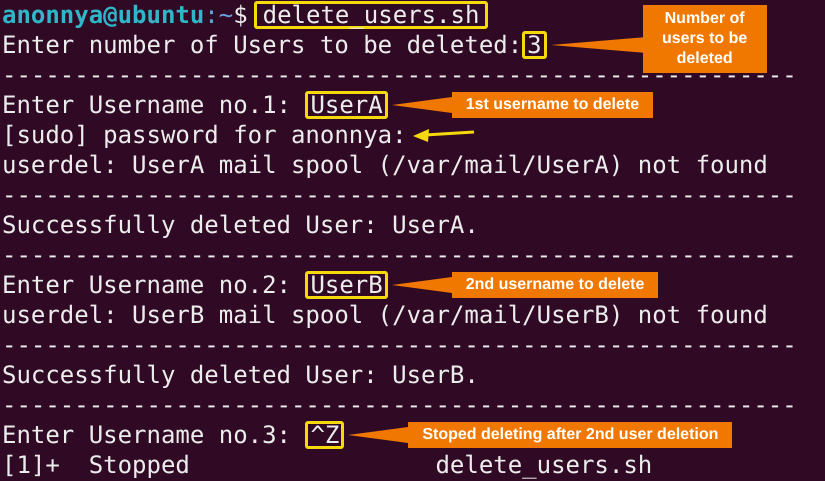 Image resolution: width=825 pixels, height=481 pixels. I want to click on output-text: Enter number of Users to be deleted:, so click(262, 45).